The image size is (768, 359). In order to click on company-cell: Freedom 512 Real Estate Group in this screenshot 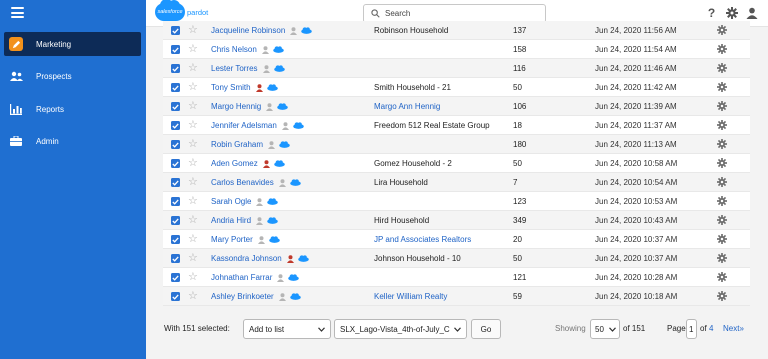, I will do `click(432, 125)`.